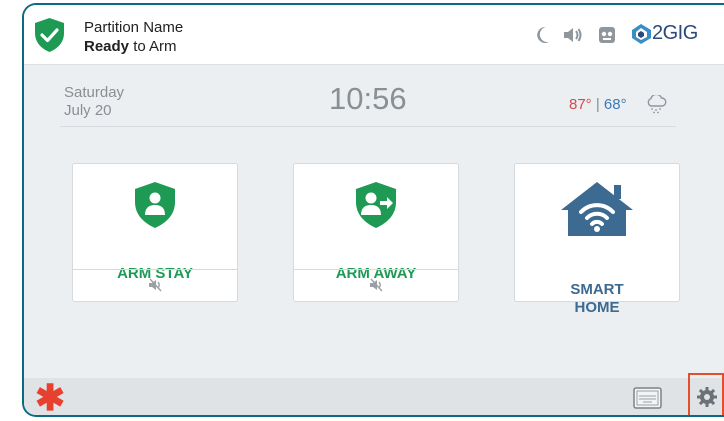 Image resolution: width=724 pixels, height=421 pixels. I want to click on header-bar: Partition Name Ready to Arm 2GIG, so click(374, 35).